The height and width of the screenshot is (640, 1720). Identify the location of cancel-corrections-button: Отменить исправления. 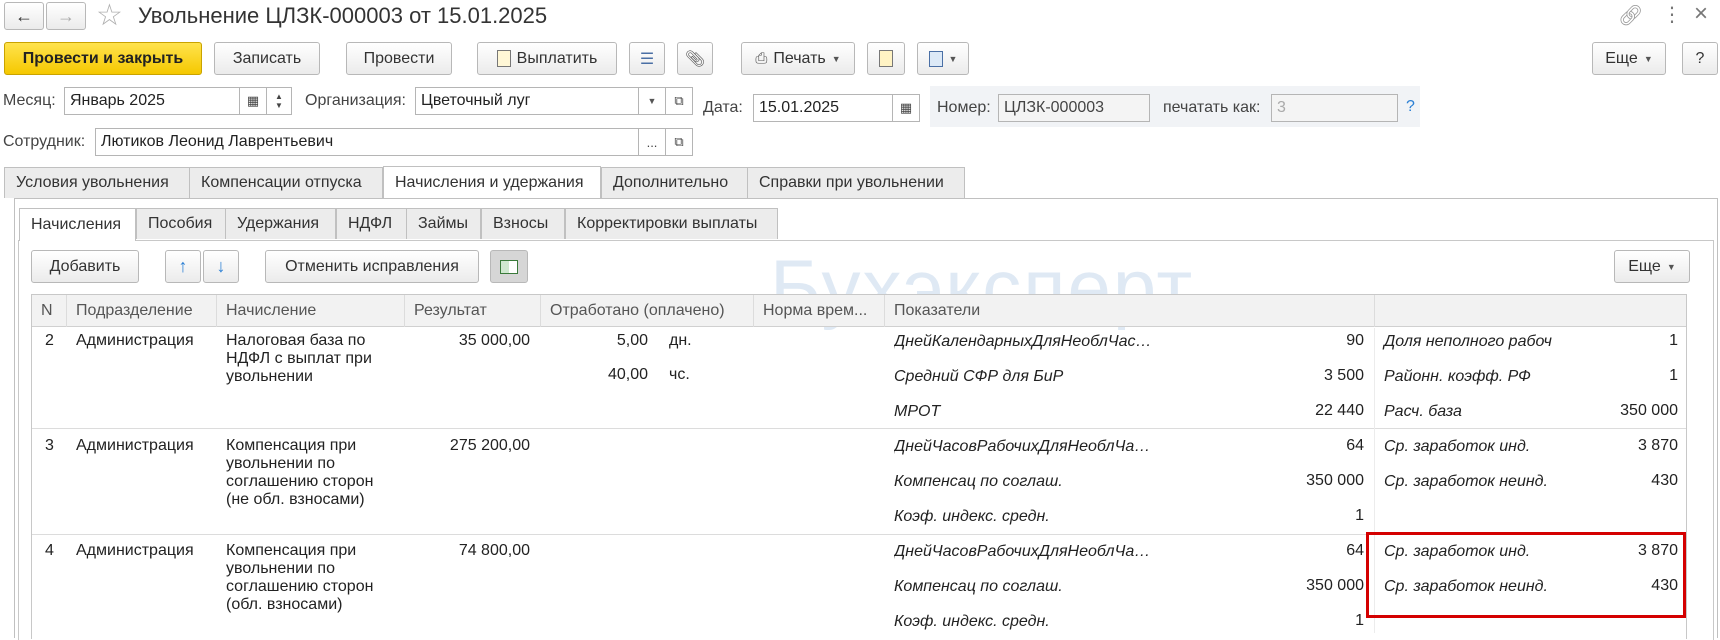
(372, 266).